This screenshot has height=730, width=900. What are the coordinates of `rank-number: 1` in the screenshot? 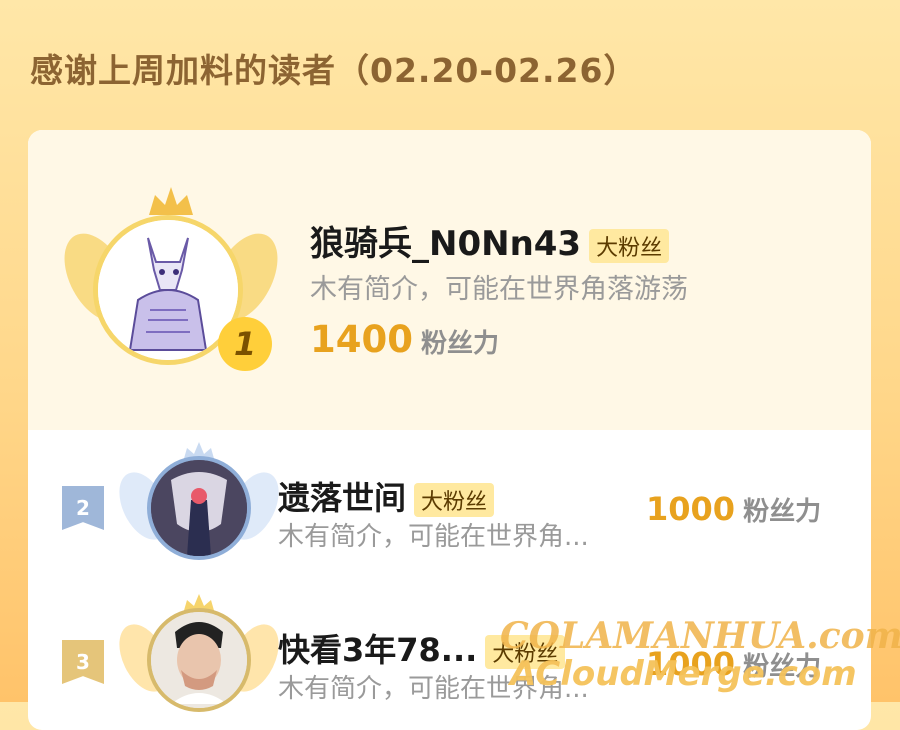 It's located at (245, 344).